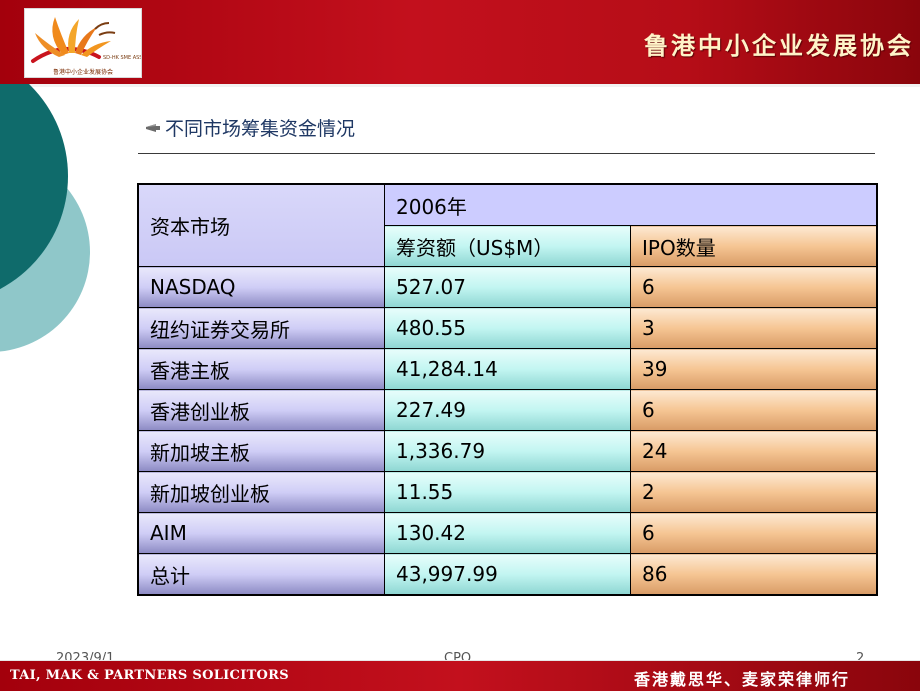  I want to click on table-row: 新加坡主板 1,336.79 24, so click(507, 451).